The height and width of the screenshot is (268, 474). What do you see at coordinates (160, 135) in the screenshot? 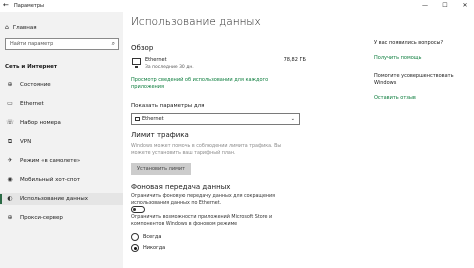
I see `traffic-limit-heading: Лимит трафика` at bounding box center [160, 135].